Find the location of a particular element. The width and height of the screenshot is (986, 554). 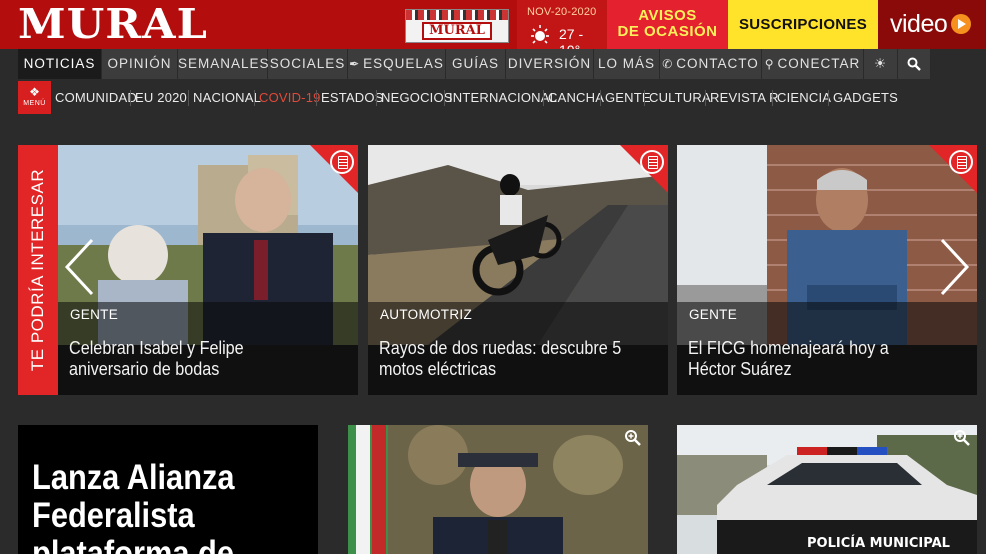

carousel-section-label: TE PODRÍA INTERESAR is located at coordinates (38, 270).